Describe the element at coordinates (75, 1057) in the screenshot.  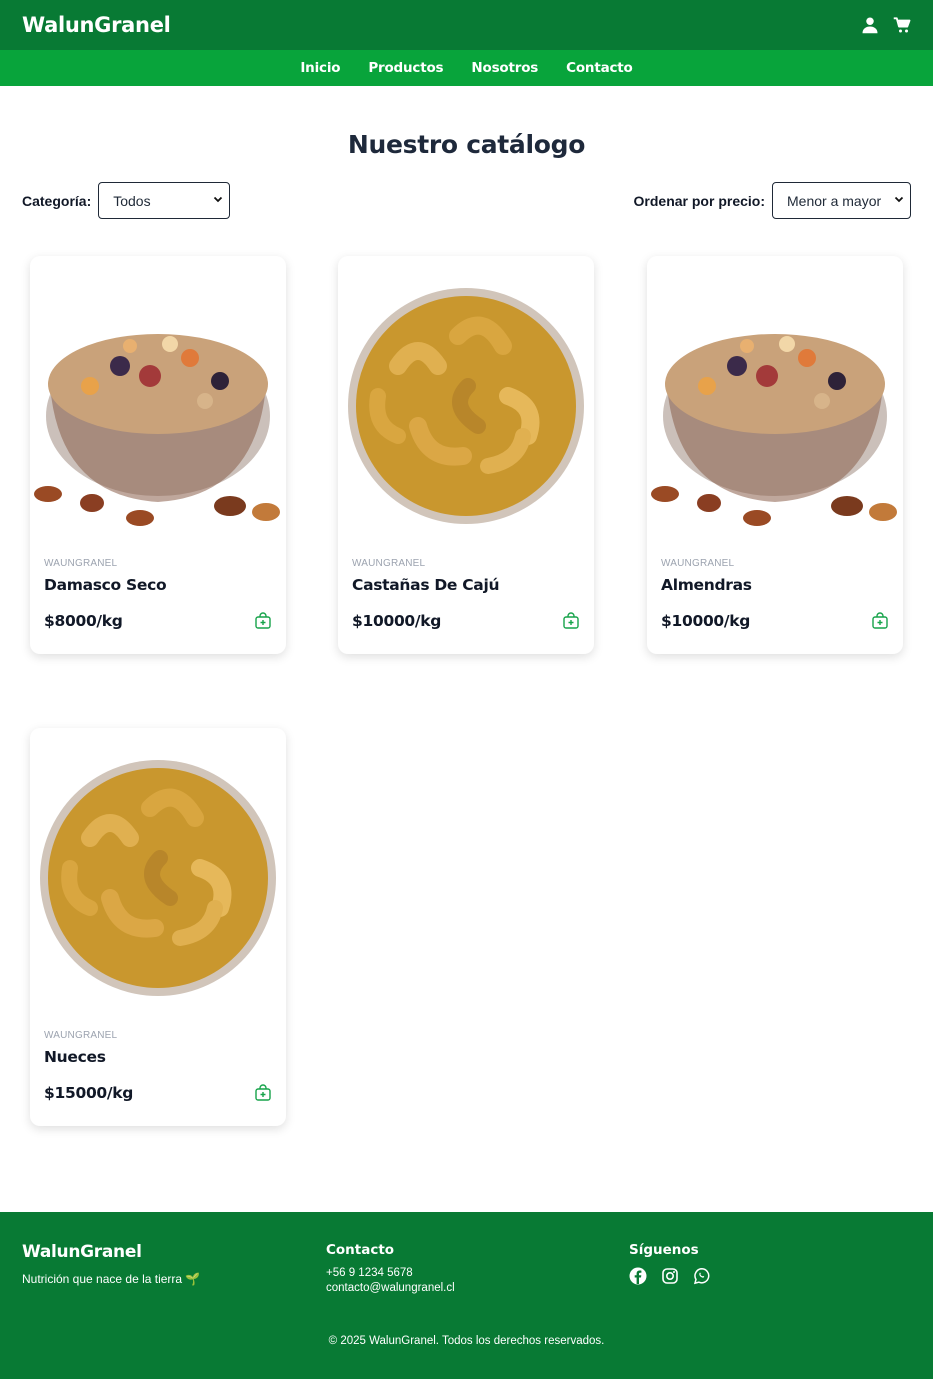
I see `product-name: Nueces` at that location.